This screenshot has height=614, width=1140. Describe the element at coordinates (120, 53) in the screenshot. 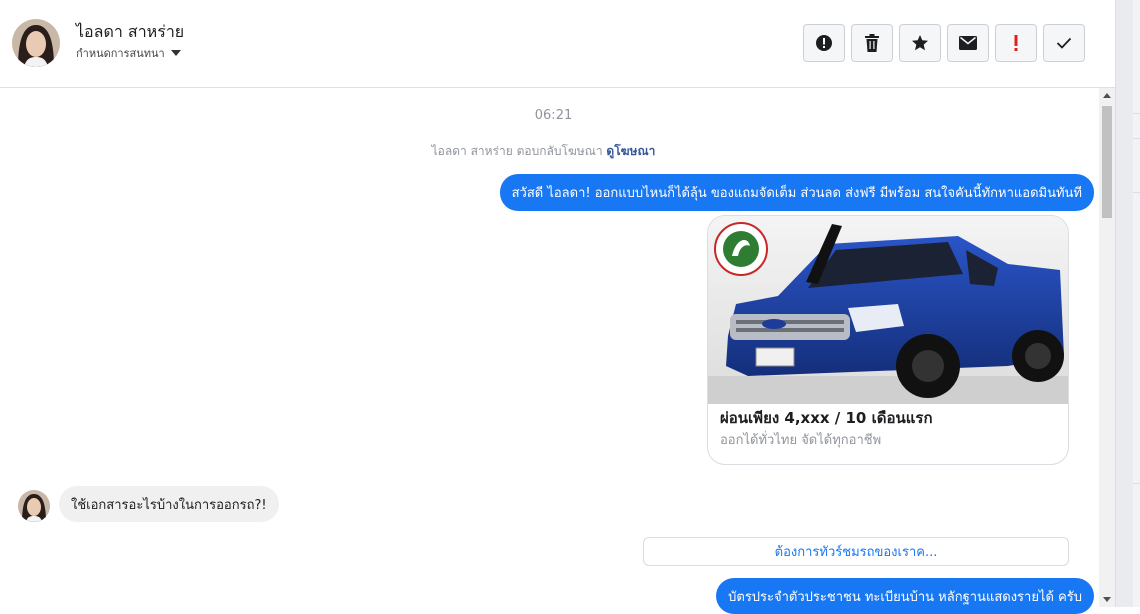

I see `label-dropdown-text: กำหนดการสนทนา` at that location.